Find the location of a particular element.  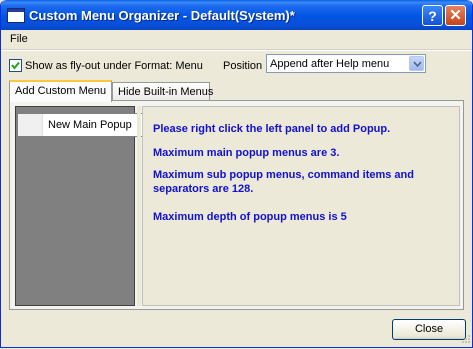

position-label: Position is located at coordinates (243, 66).